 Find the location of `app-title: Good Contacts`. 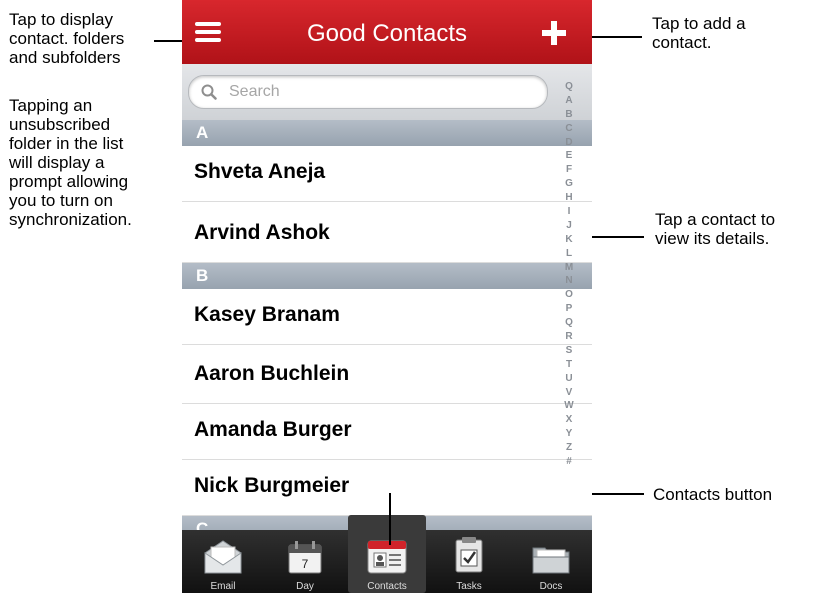

app-title: Good Contacts is located at coordinates (387, 33).